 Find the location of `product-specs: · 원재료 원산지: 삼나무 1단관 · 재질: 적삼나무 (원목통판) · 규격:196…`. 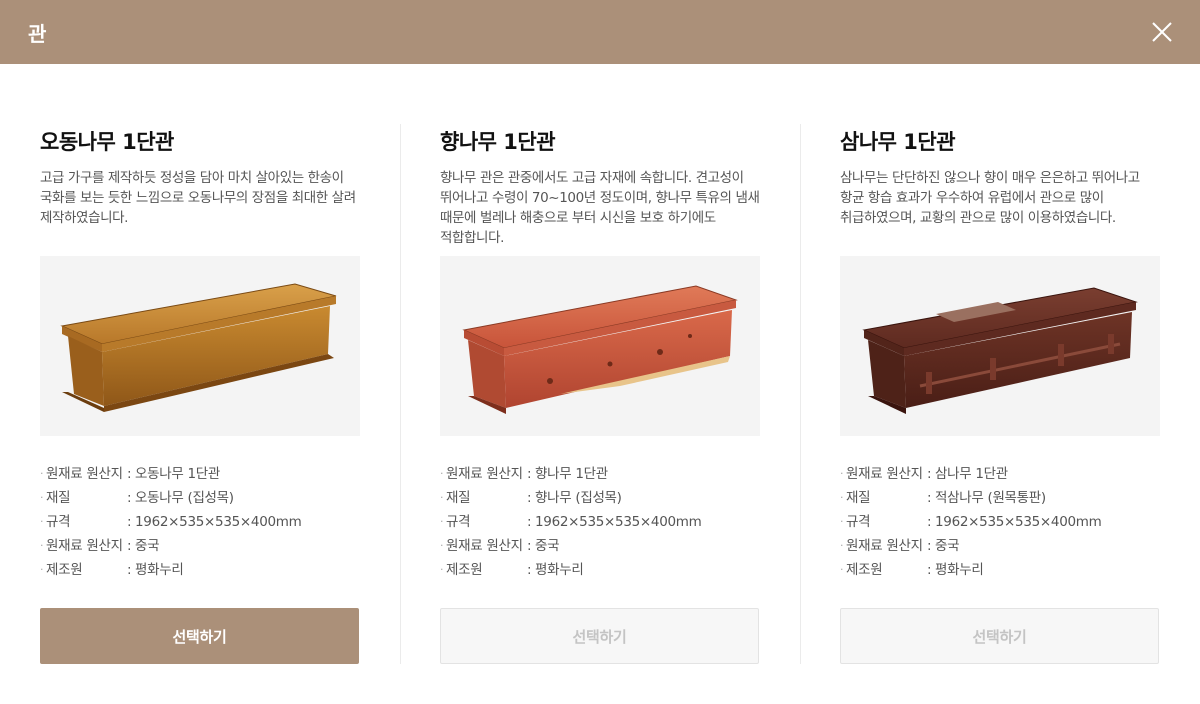

product-specs: · 원재료 원산지: 삼나무 1단관 · 재질: 적삼나무 (원목통판) · 규격:196… is located at coordinates (1000, 524).